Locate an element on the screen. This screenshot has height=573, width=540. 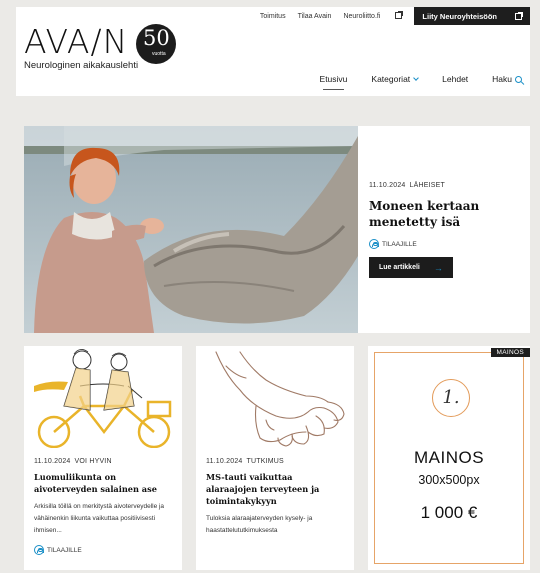
ad-price: 1 000 € is located at coordinates (449, 512).